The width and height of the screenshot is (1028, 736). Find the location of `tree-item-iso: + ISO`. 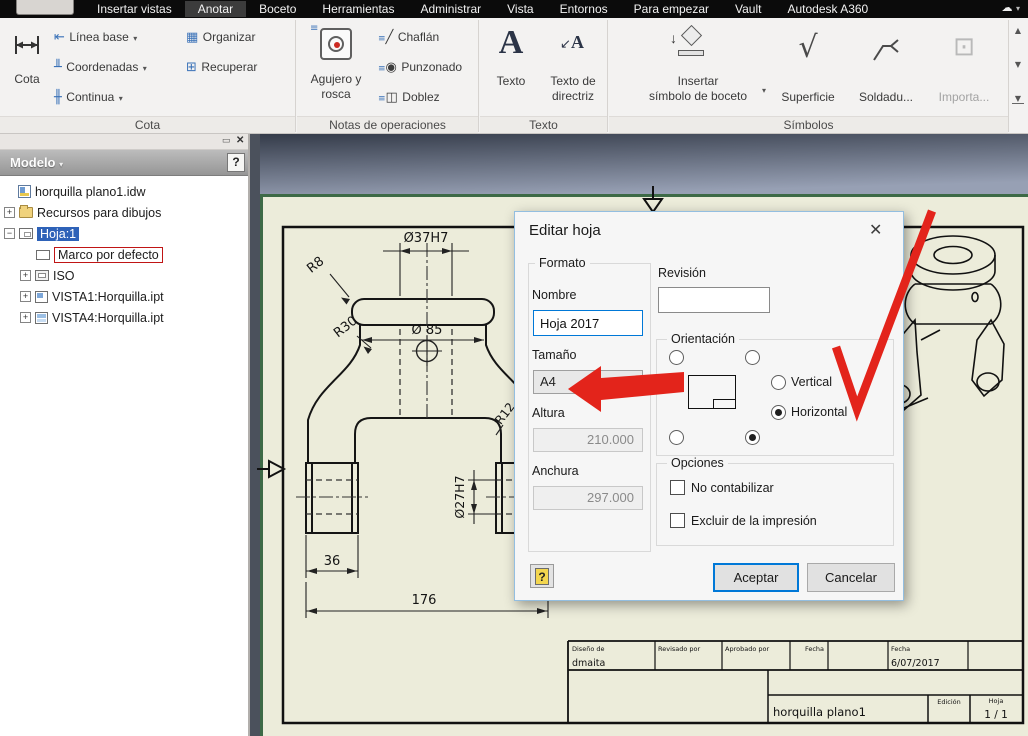

tree-item-iso: + ISO is located at coordinates (47, 275).